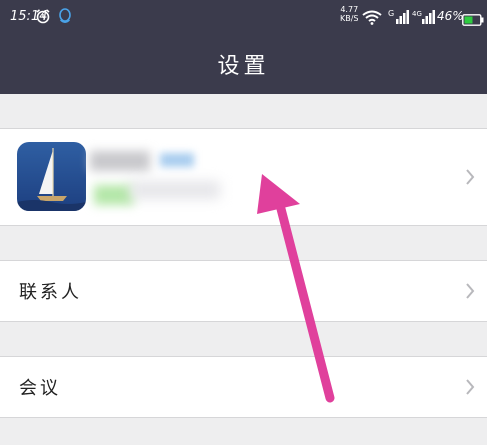 This screenshot has width=487, height=445. What do you see at coordinates (417, 14) in the screenshot?
I see `signal-4g-label: 4G` at bounding box center [417, 14].